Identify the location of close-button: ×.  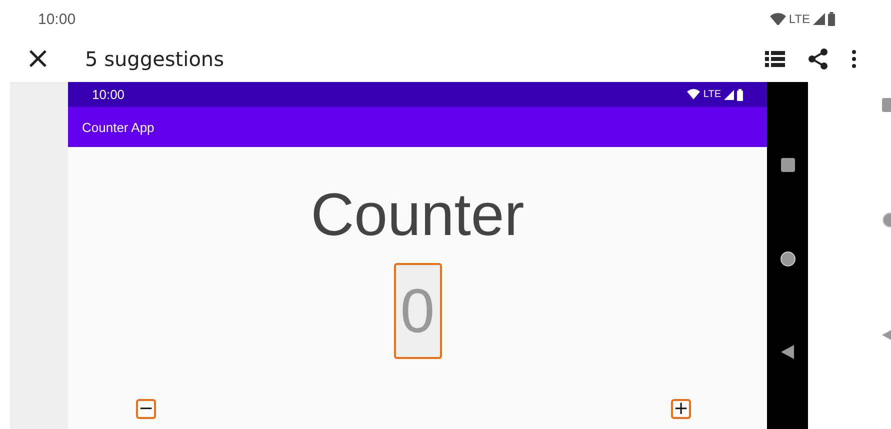
(38, 59).